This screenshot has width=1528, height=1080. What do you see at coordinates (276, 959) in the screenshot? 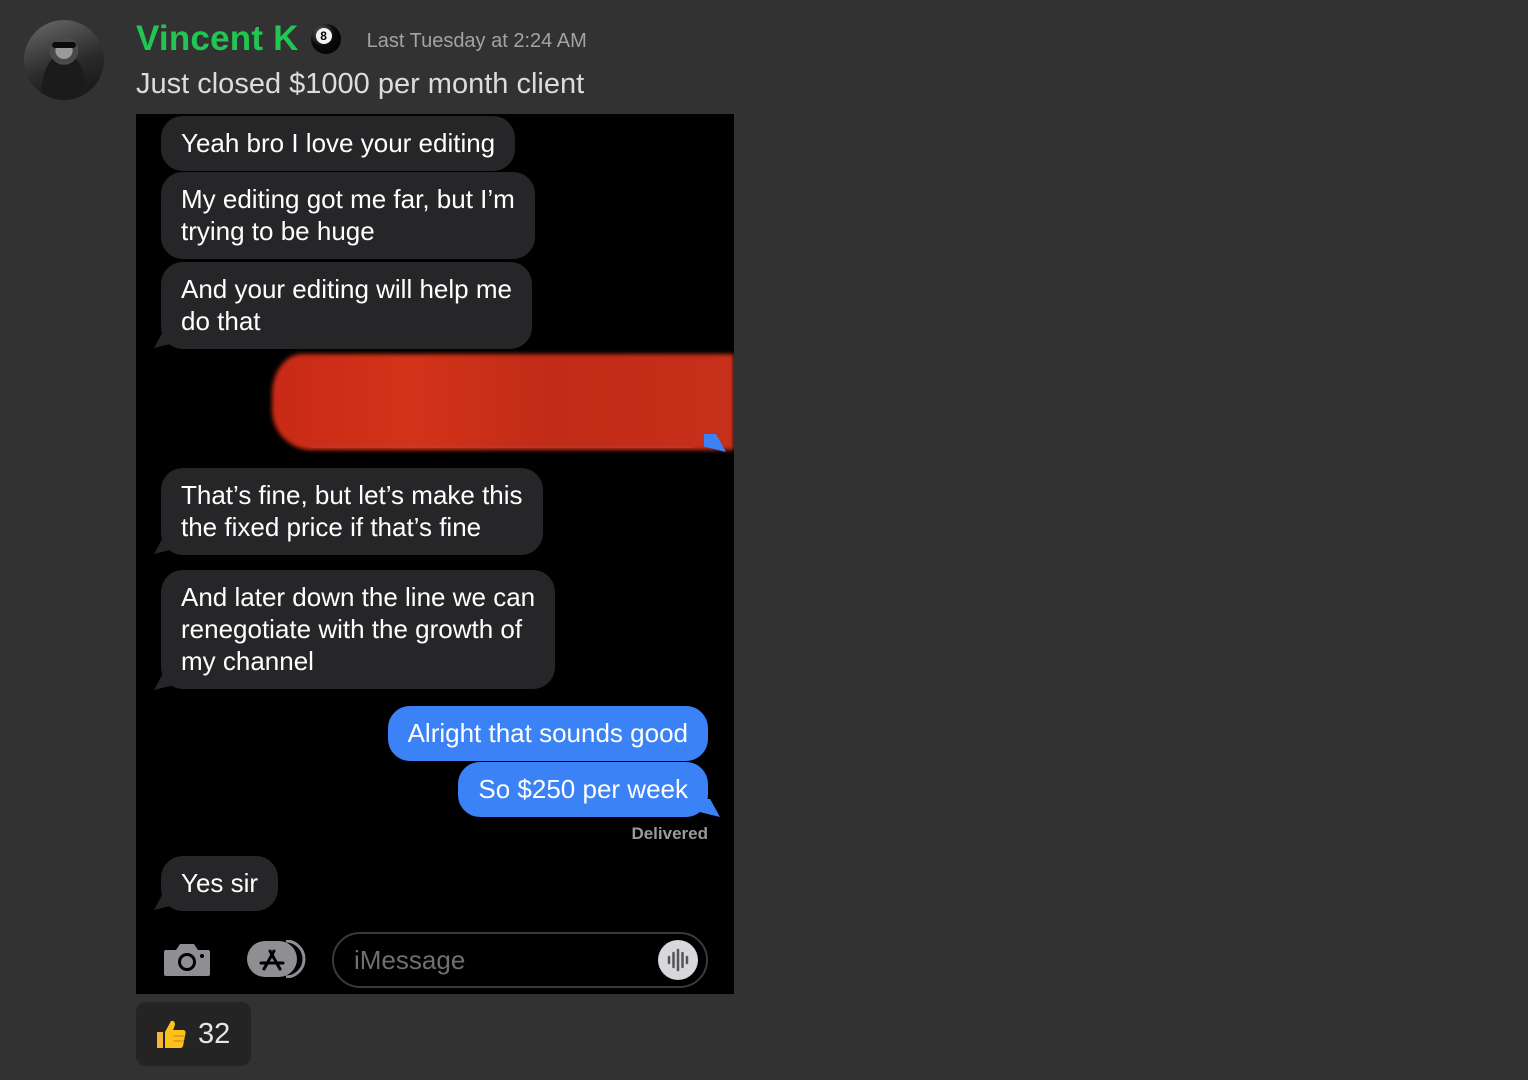
I see `app-store-icon` at bounding box center [276, 959].